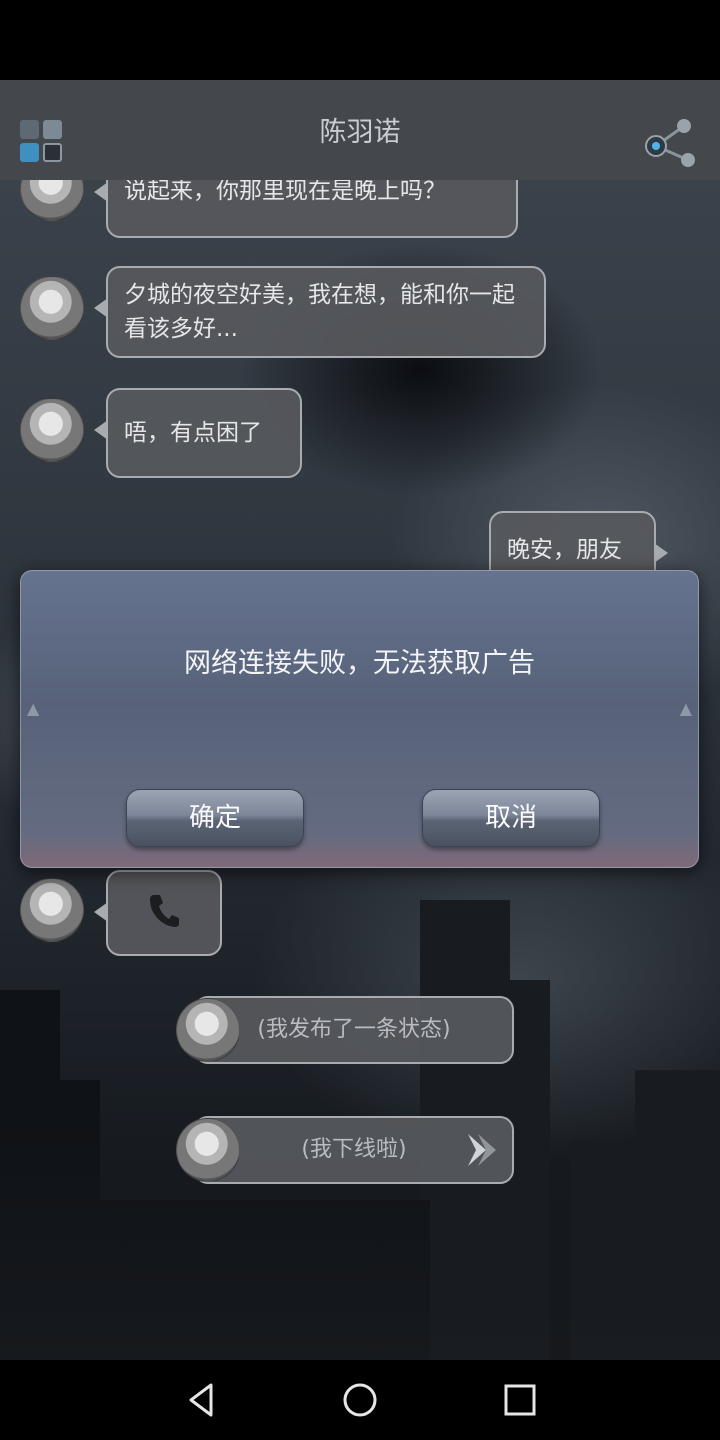 The image size is (720, 1440). I want to click on title-bar: 陈羽诺, so click(360, 130).